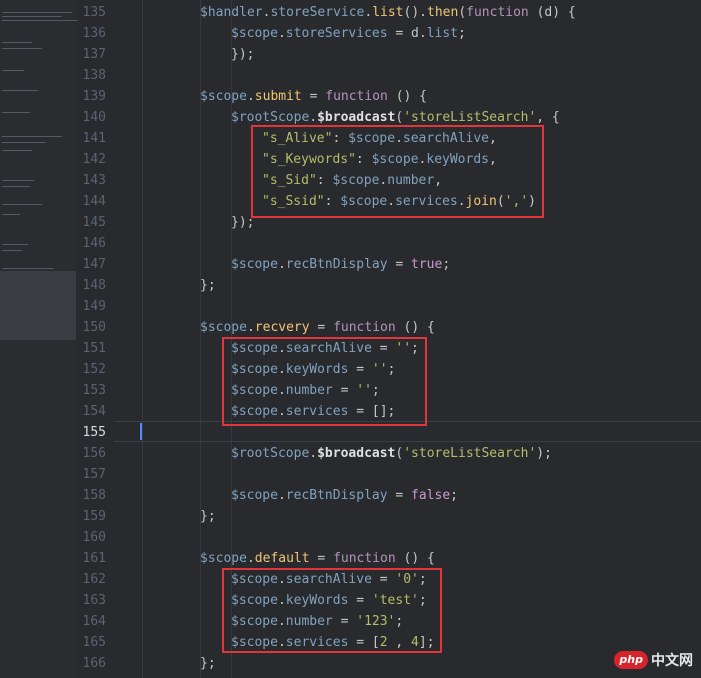 The height and width of the screenshot is (678, 701). Describe the element at coordinates (94, 495) in the screenshot. I see `line-number: 158` at that location.